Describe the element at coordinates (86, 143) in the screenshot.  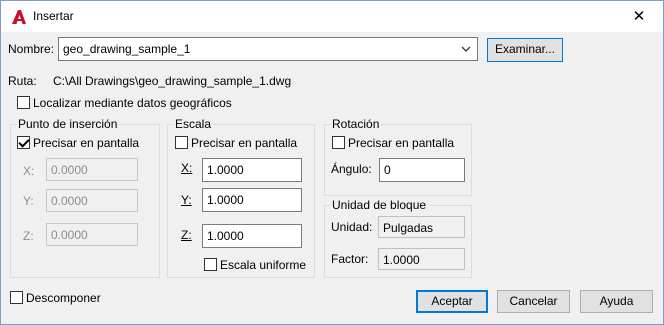
I see `insertion-onscreen-label: Precisar en pantalla` at that location.